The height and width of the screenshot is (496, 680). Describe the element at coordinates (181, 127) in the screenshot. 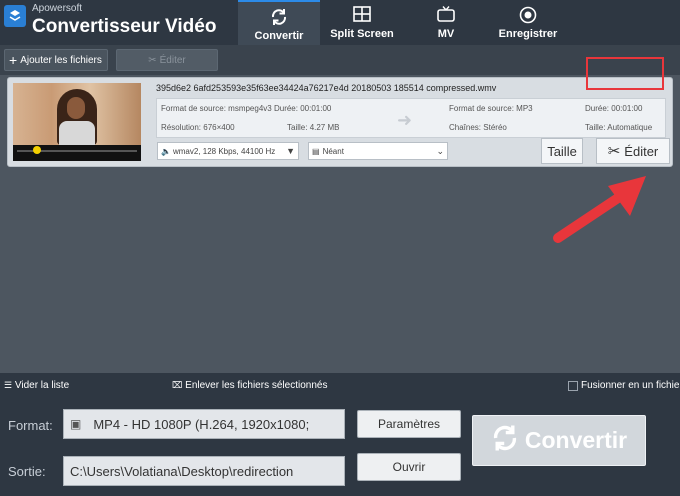

I see `source-resolution-label: Résolution:` at that location.